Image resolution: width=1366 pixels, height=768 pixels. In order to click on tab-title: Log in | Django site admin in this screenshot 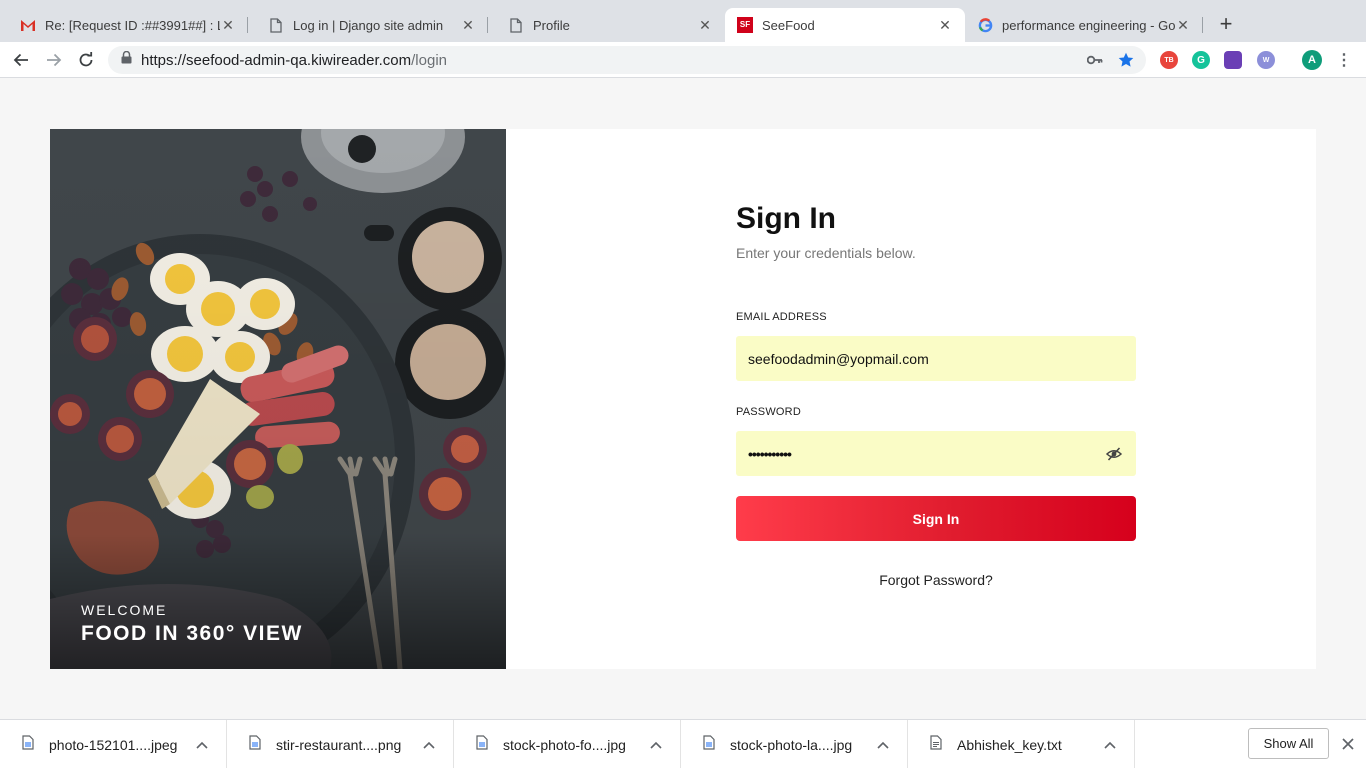, I will do `click(368, 25)`.